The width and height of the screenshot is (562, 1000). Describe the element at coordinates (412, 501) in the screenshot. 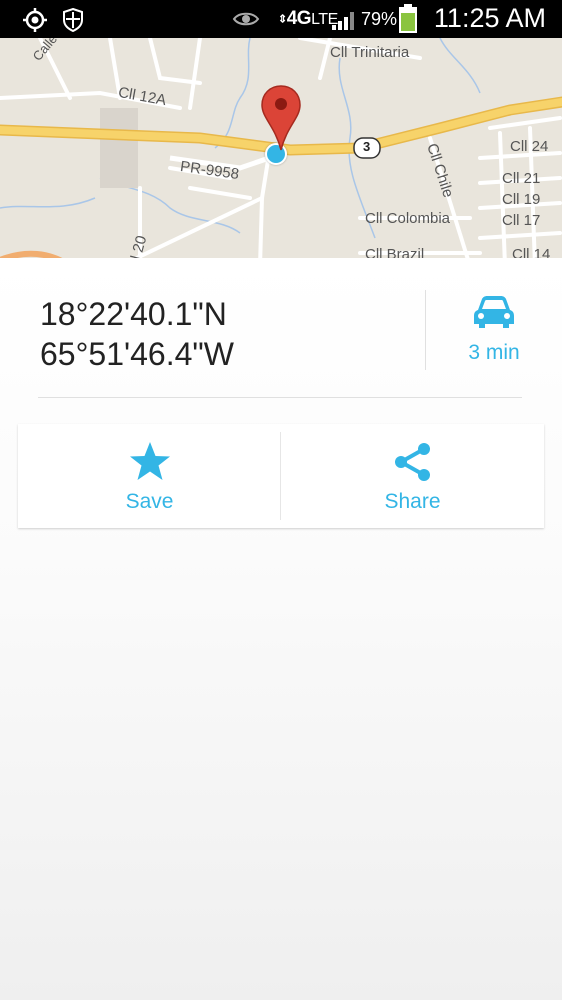

I see `share-label: Share` at that location.